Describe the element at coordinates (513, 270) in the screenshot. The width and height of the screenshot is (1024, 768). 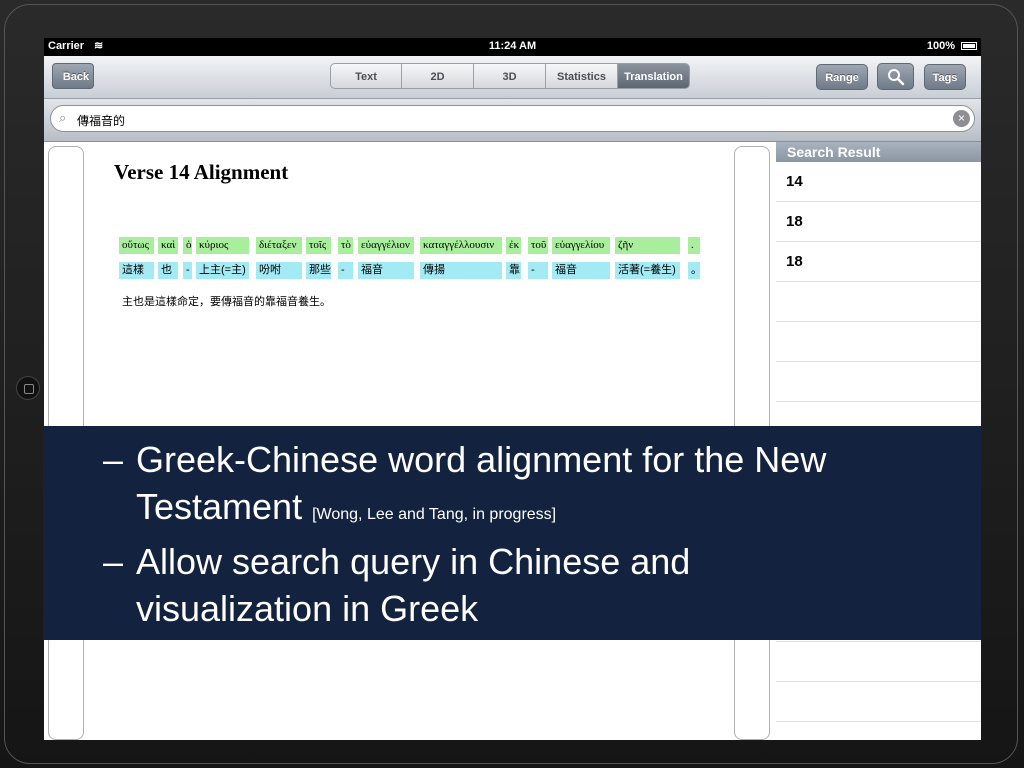
I see `chinese-cell: 靠` at that location.